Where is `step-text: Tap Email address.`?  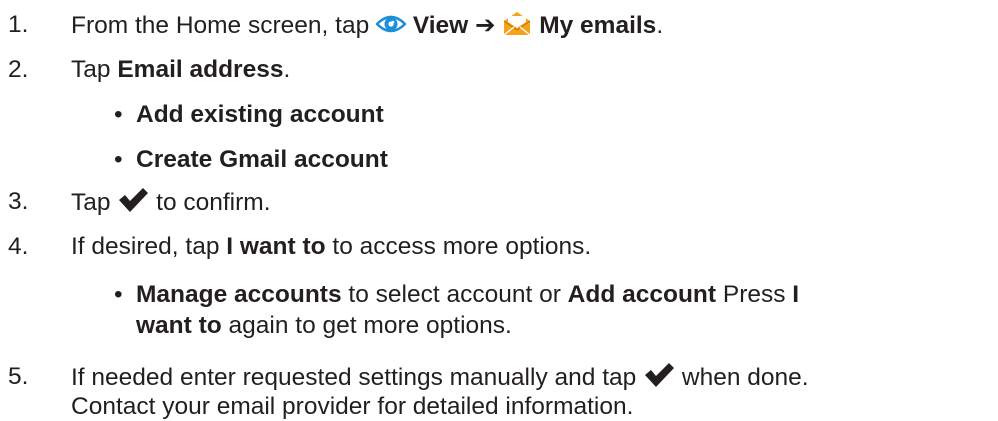
step-text: Tap Email address. is located at coordinates (181, 69).